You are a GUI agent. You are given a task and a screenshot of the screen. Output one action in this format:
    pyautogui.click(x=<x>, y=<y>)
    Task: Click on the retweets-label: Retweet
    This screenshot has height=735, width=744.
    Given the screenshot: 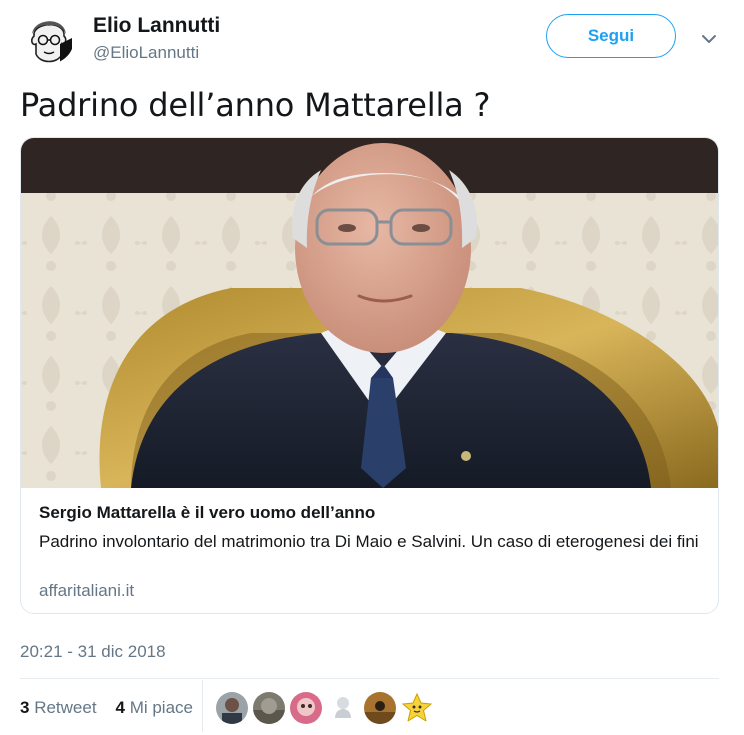 What is the action you would take?
    pyautogui.click(x=65, y=707)
    